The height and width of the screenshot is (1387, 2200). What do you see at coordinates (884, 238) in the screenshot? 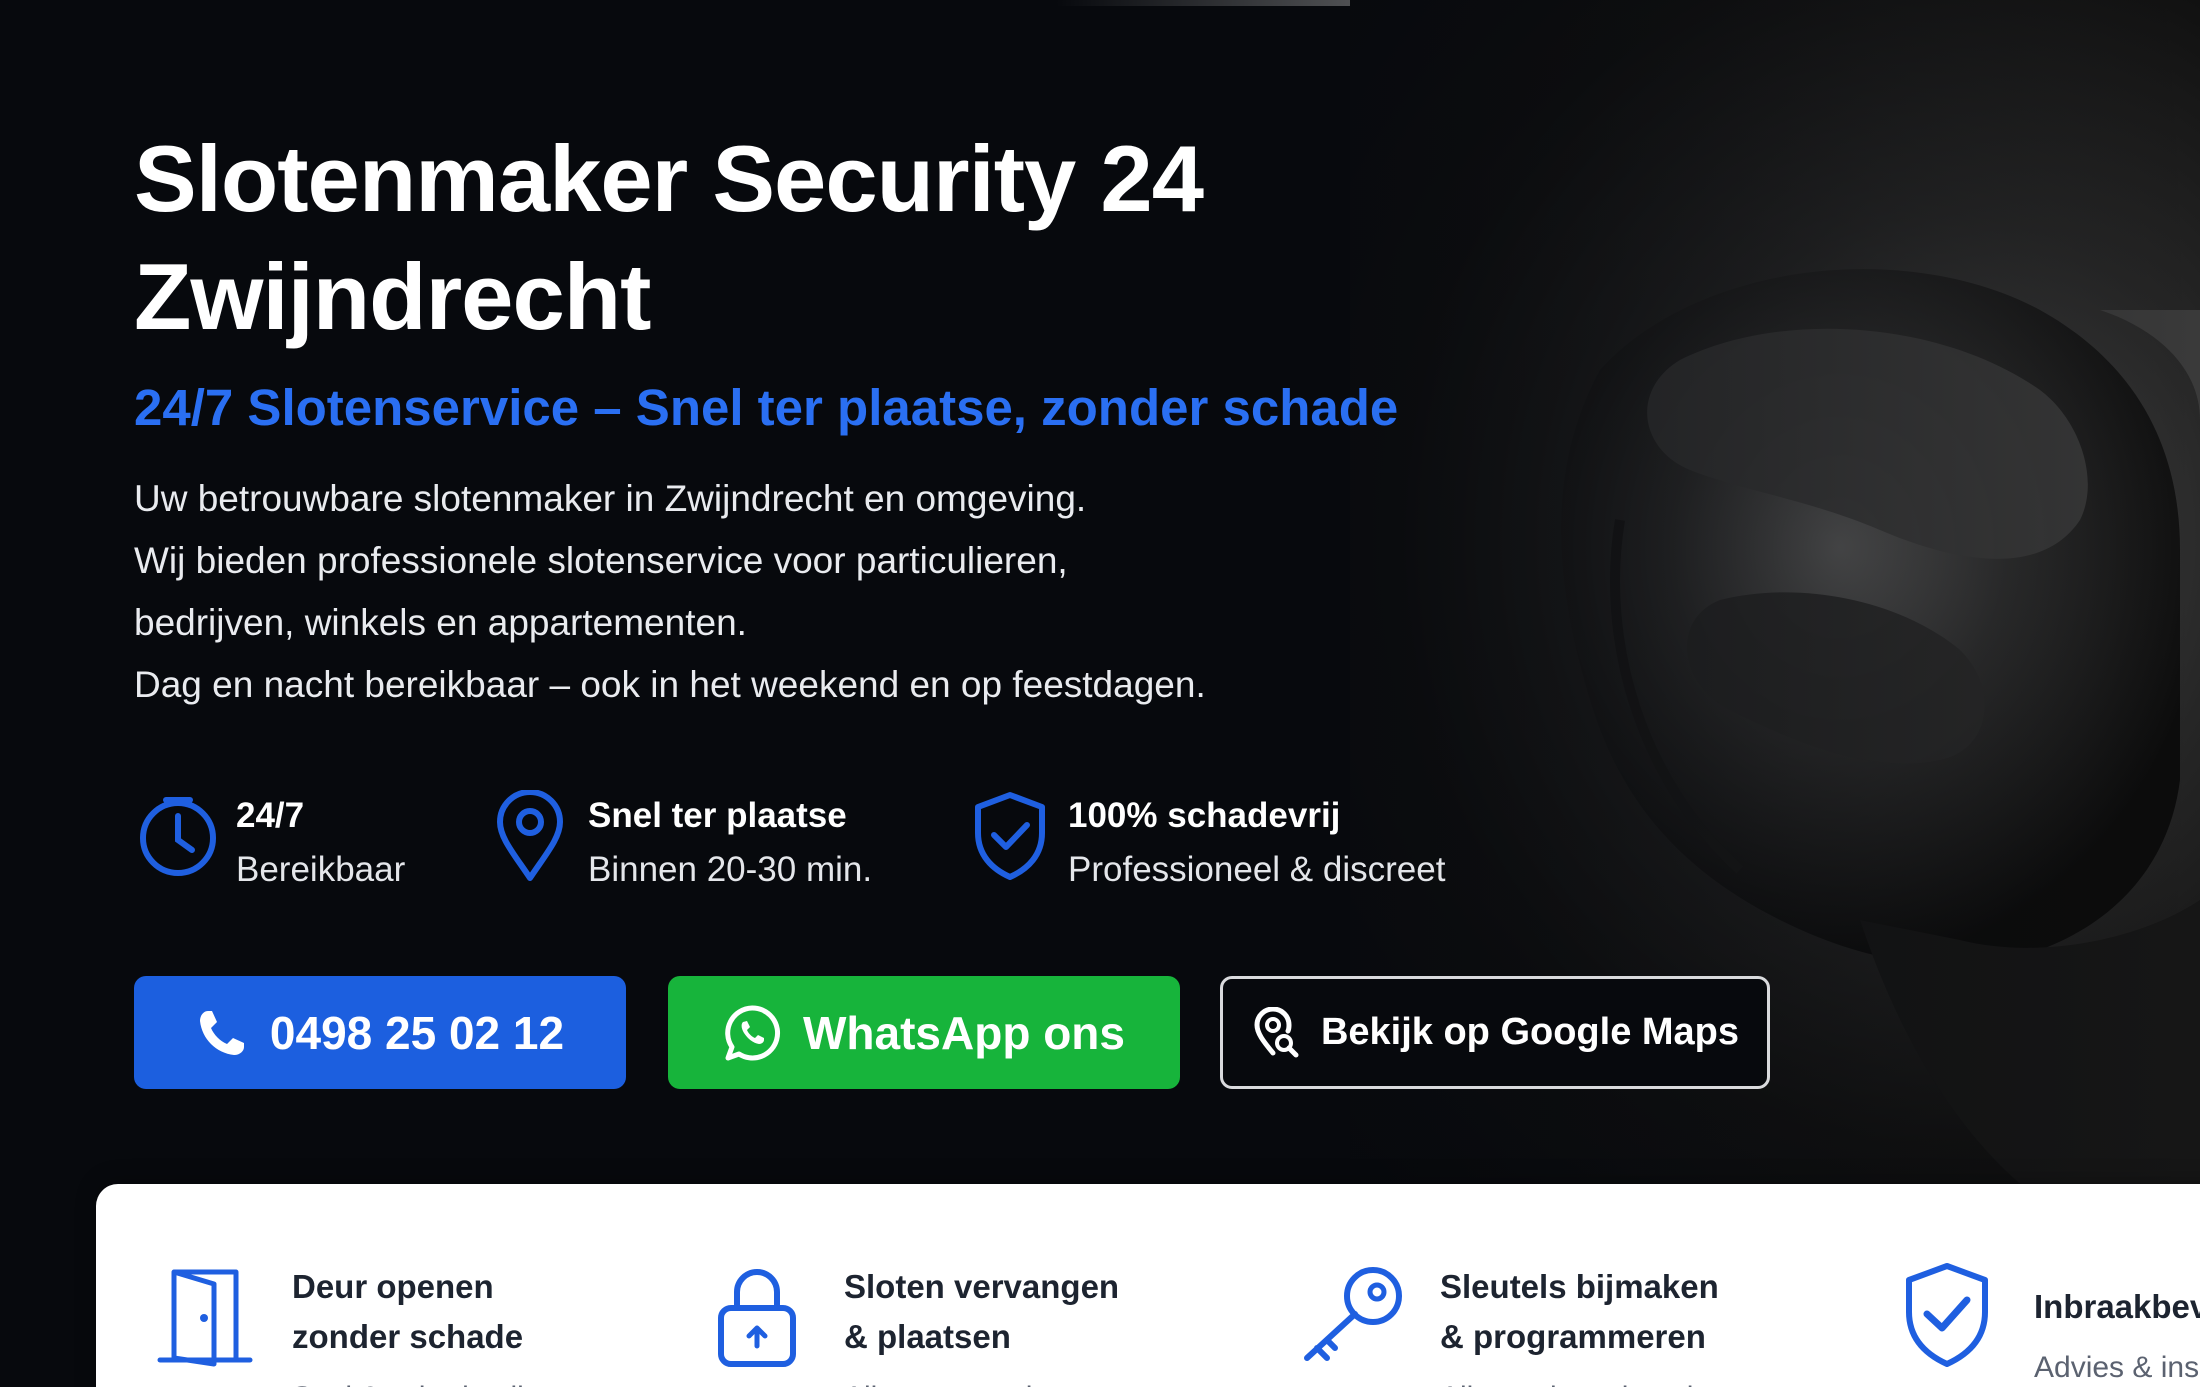
I see `page-title: Slotenmaker Security 24 Zwijndrecht` at bounding box center [884, 238].